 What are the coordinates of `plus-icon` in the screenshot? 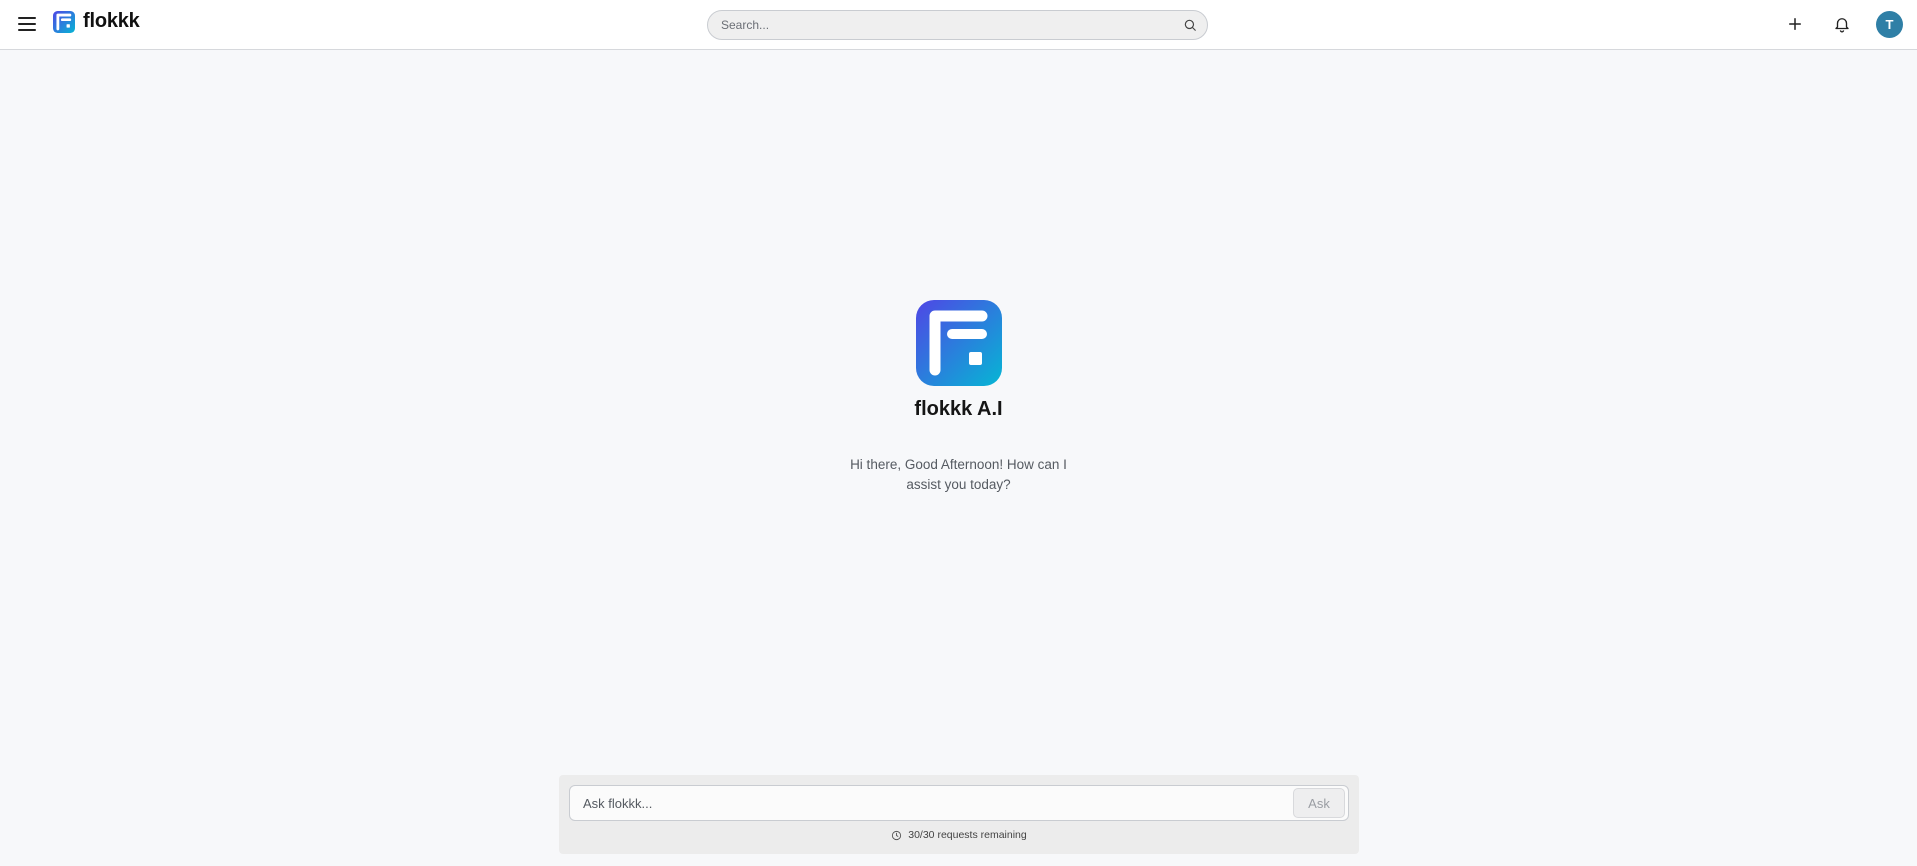 It's located at (1795, 24).